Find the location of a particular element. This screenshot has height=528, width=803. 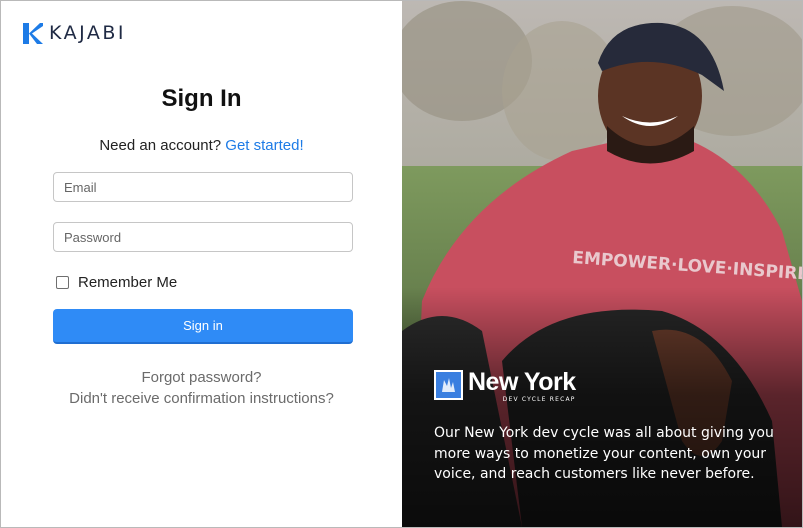

signup-prompt: Need an account? Get started! is located at coordinates (201, 145).